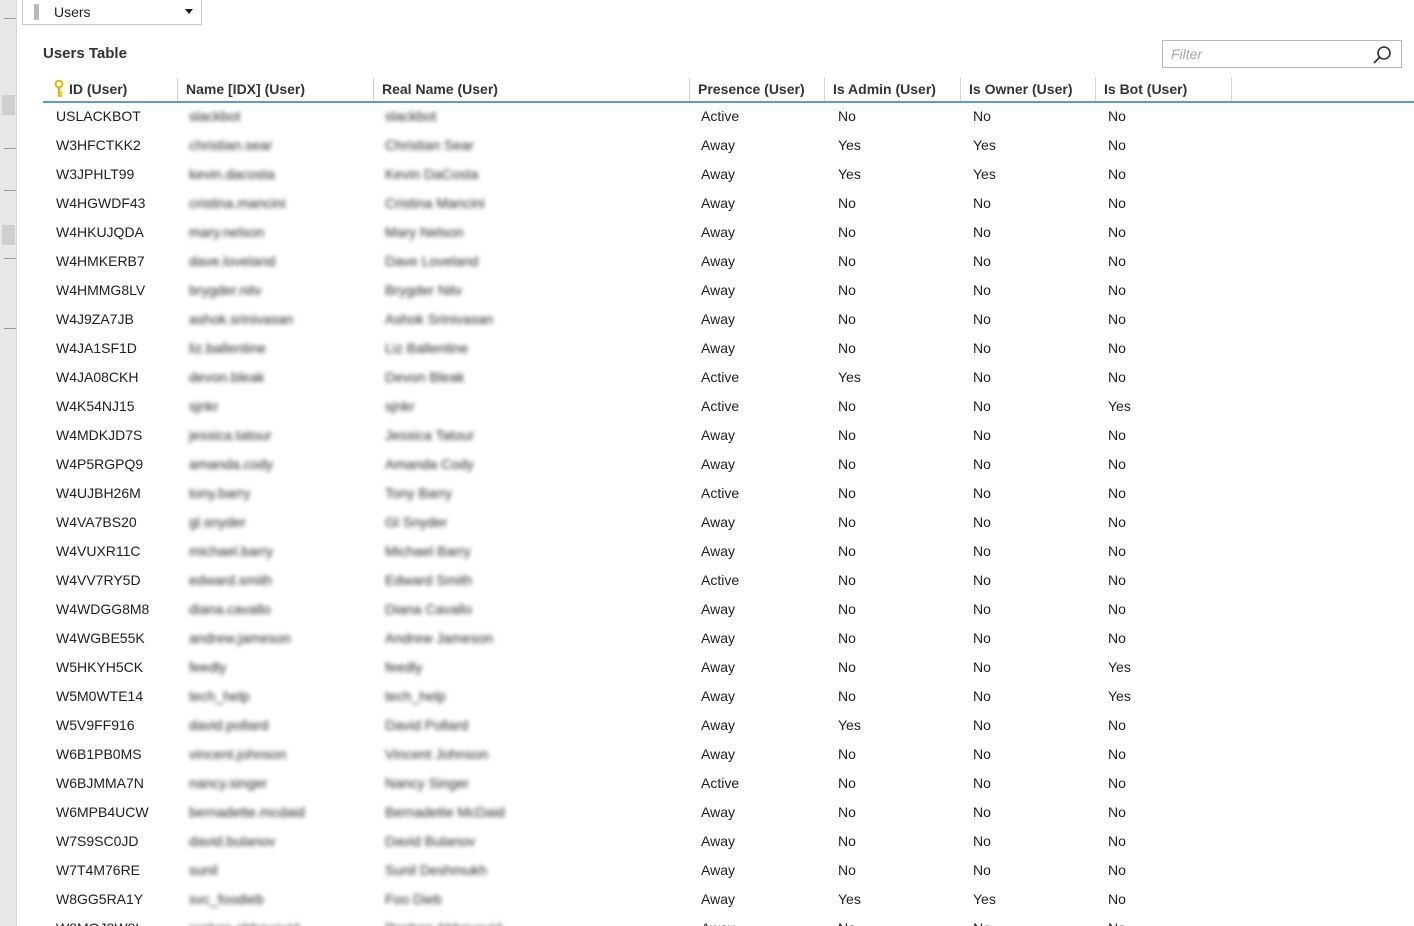 The width and height of the screenshot is (1414, 926). What do you see at coordinates (112, 12) in the screenshot?
I see `view-selector-dropdown: Users` at bounding box center [112, 12].